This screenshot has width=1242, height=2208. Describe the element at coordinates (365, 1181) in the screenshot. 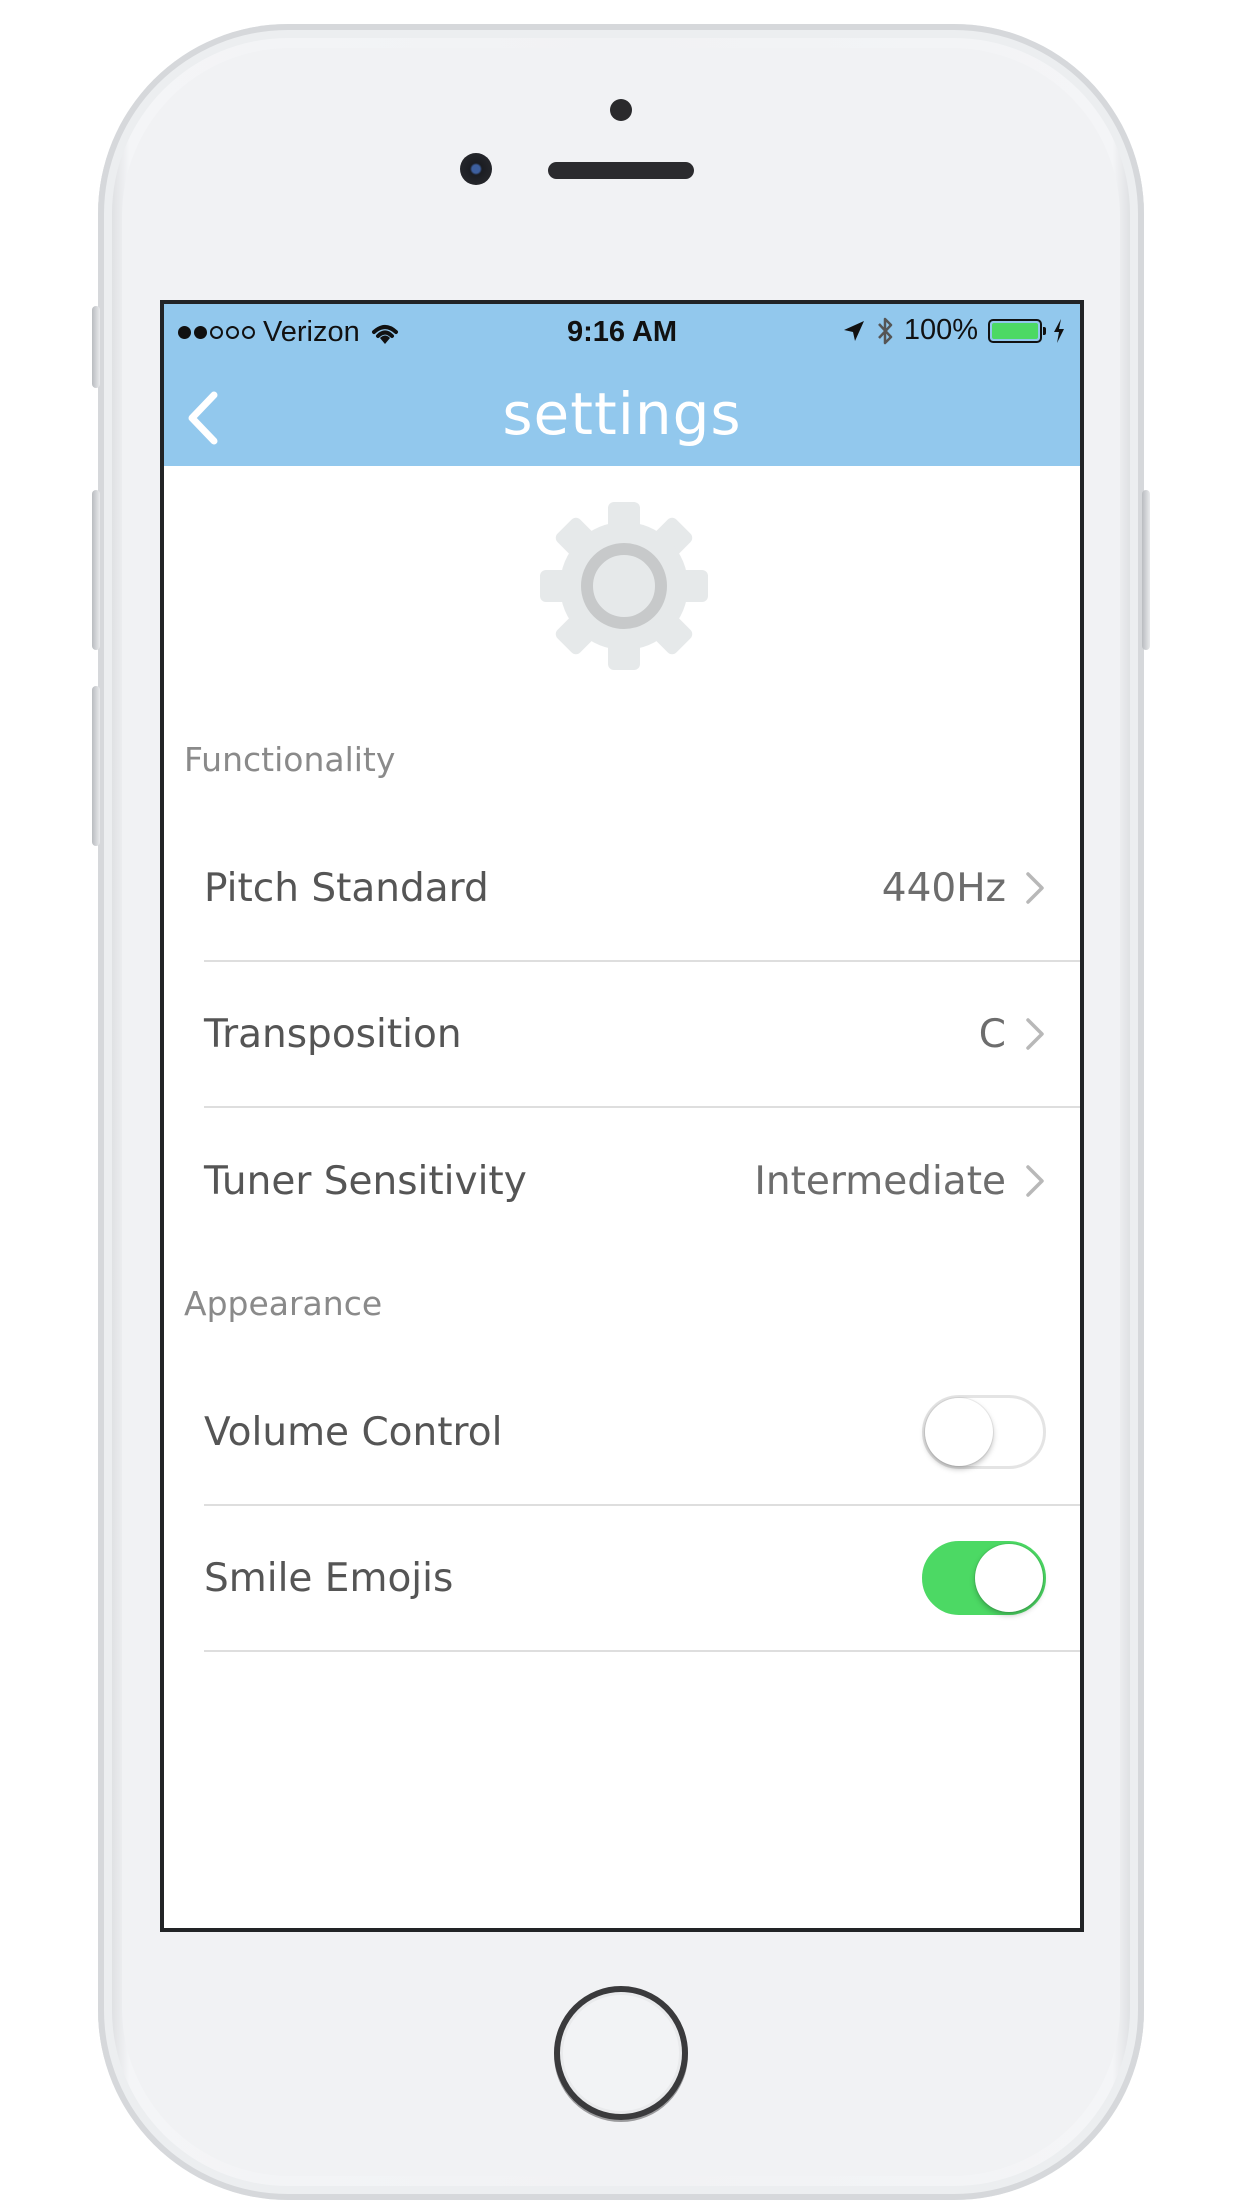

I see `row-label: Tuner Sensitivity` at that location.